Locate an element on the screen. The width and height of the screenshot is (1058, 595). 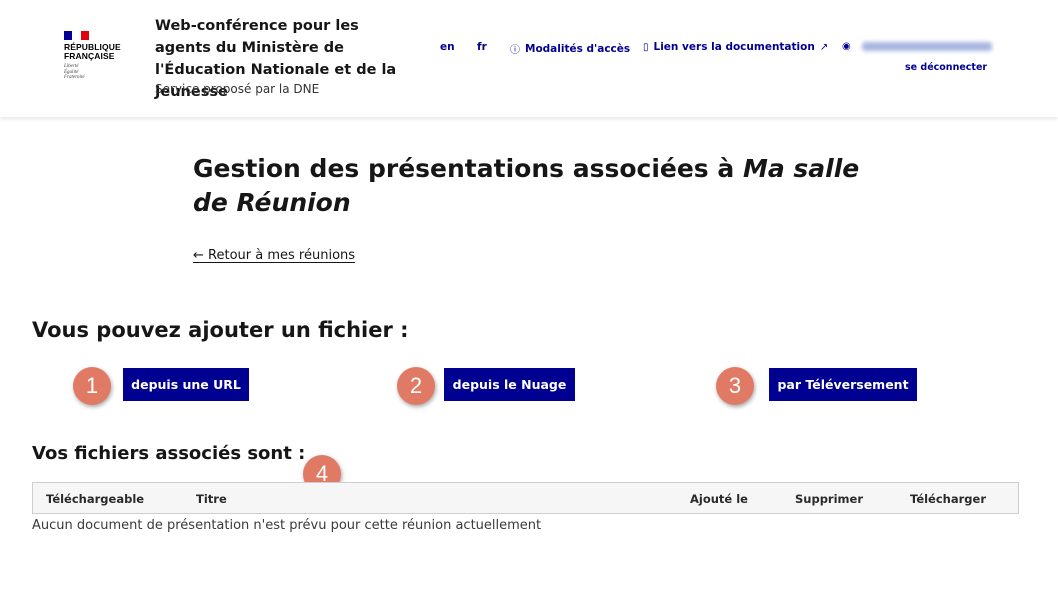
access-link: ⓘ Modalités d'accès is located at coordinates (570, 49).